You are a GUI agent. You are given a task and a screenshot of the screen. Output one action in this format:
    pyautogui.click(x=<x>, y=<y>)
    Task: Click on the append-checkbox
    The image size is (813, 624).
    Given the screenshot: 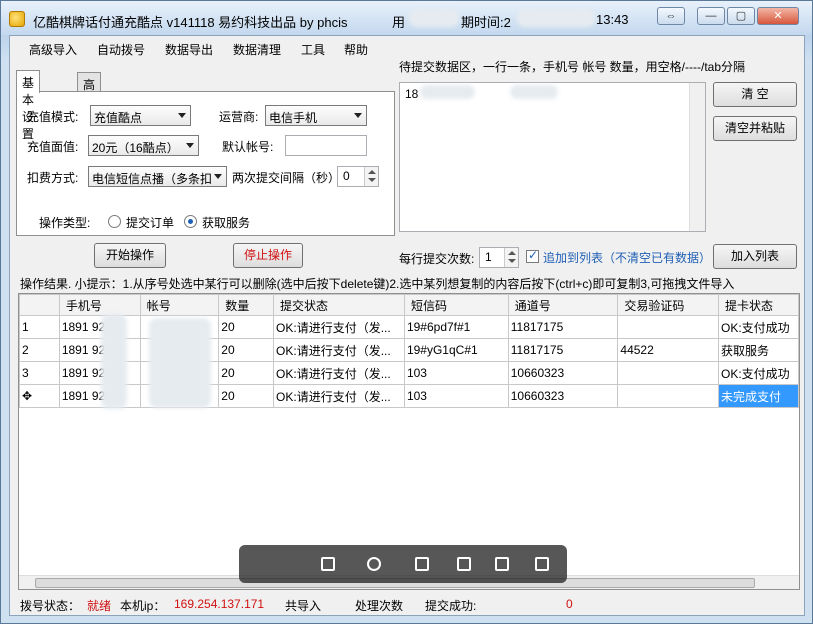 What is the action you would take?
    pyautogui.click(x=532, y=255)
    